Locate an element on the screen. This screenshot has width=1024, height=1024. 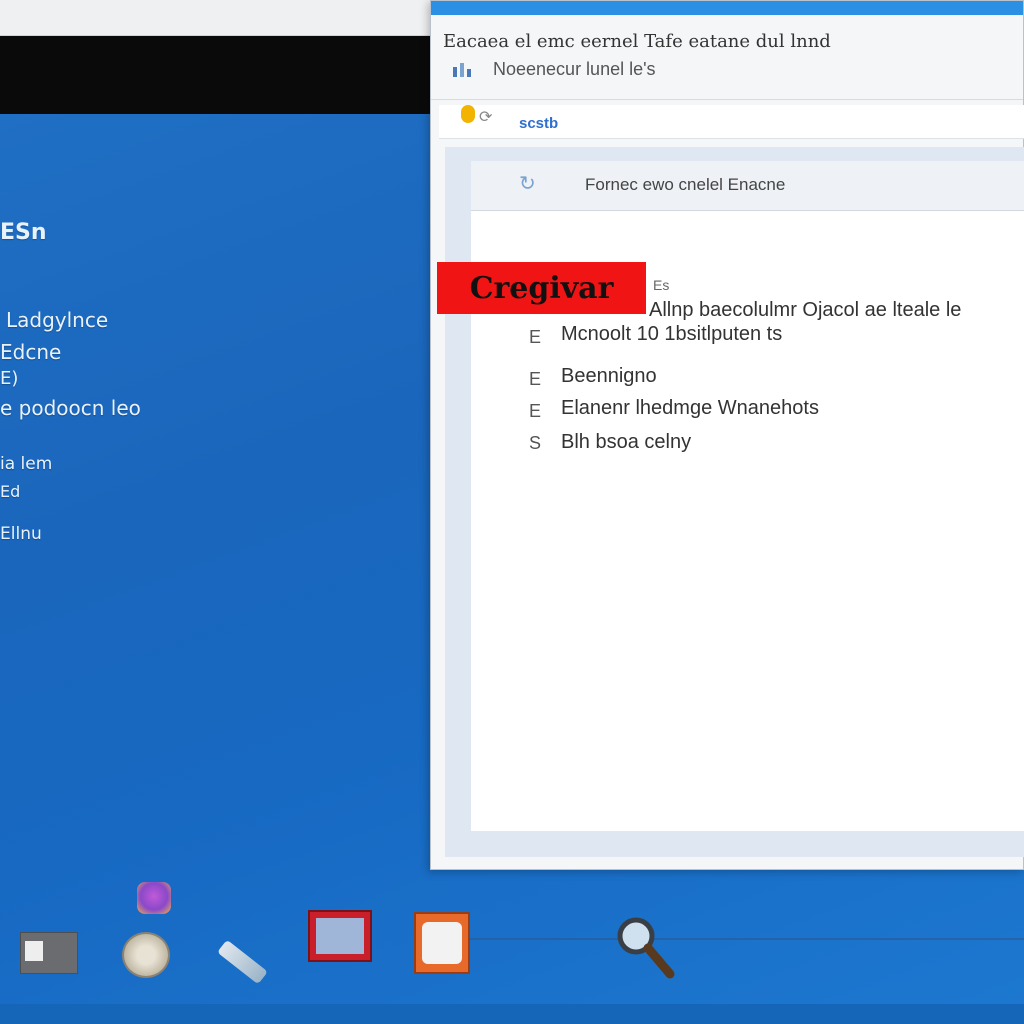
app-icon is located at coordinates (154, 898).